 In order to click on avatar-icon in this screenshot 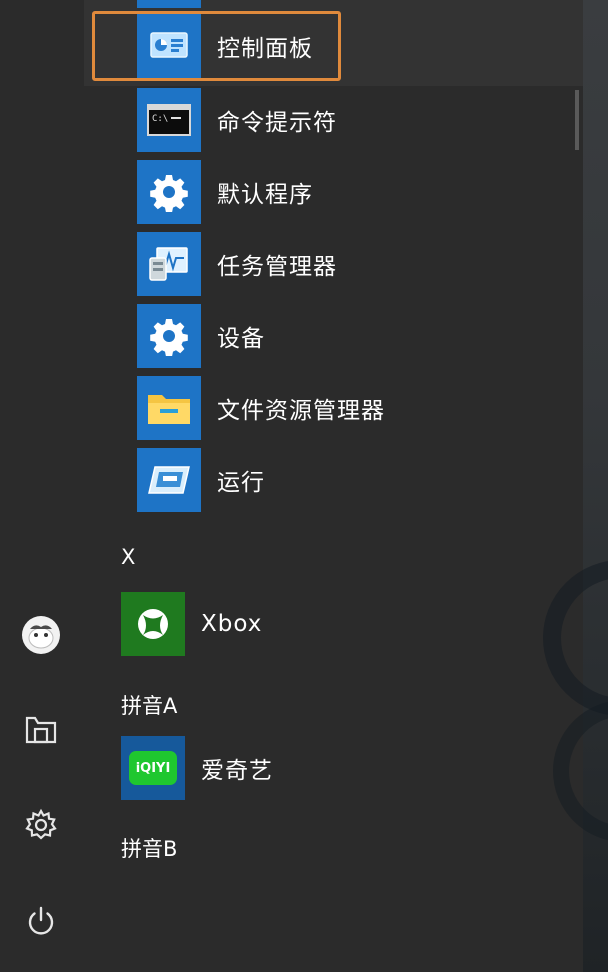, I will do `click(41, 635)`.